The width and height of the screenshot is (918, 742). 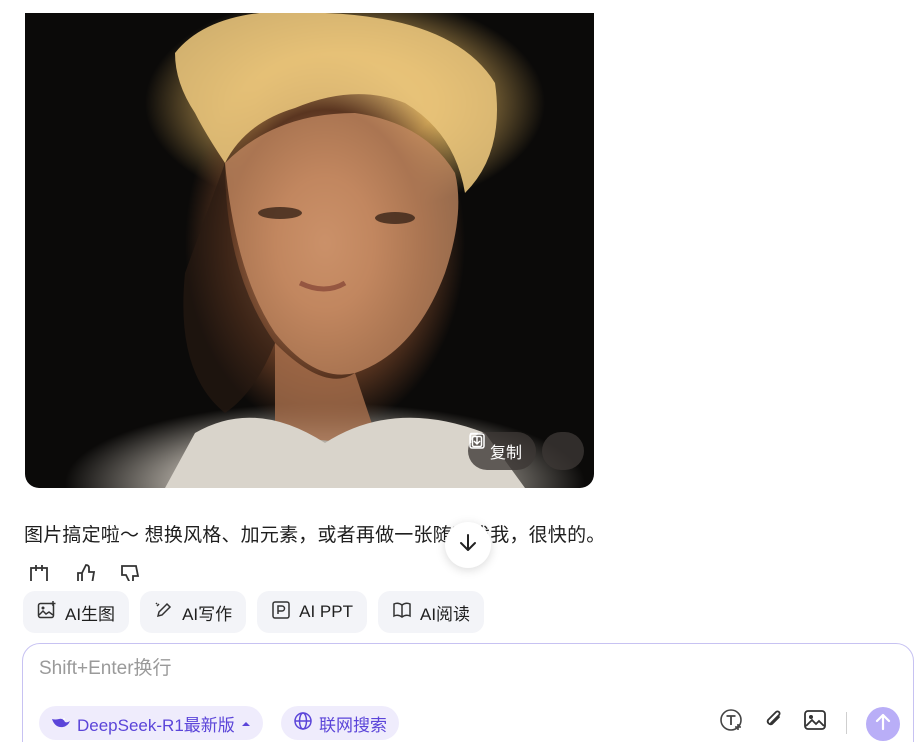 I want to click on upload-image-button, so click(x=815, y=722).